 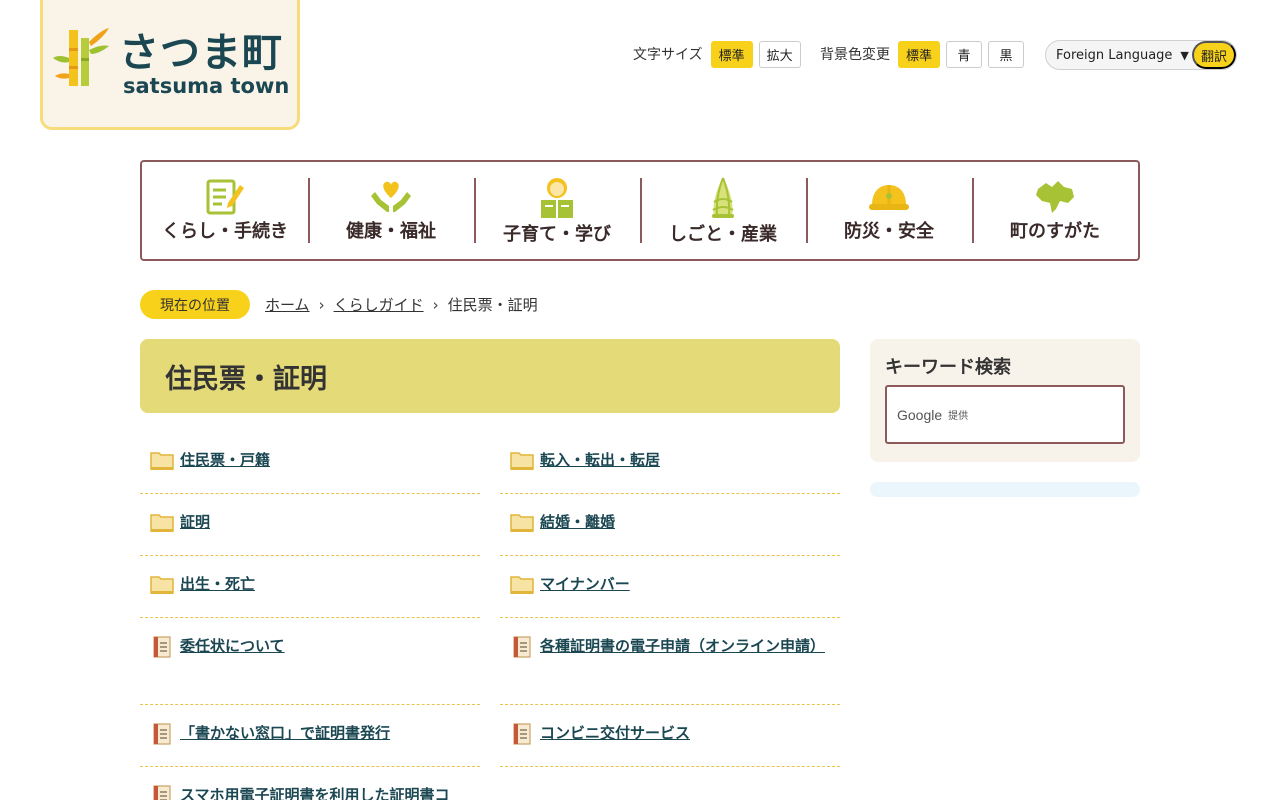 What do you see at coordinates (490, 376) in the screenshot?
I see `page-title: 住民票・証明` at bounding box center [490, 376].